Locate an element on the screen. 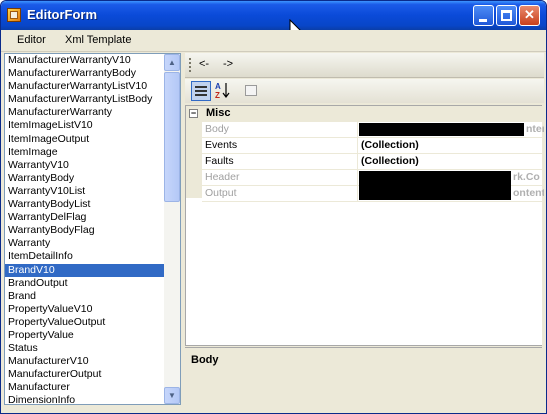  property-name: Header is located at coordinates (222, 177).